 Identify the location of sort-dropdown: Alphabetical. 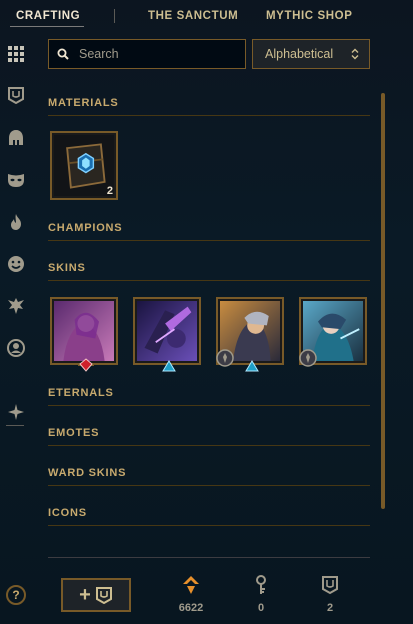
(311, 54).